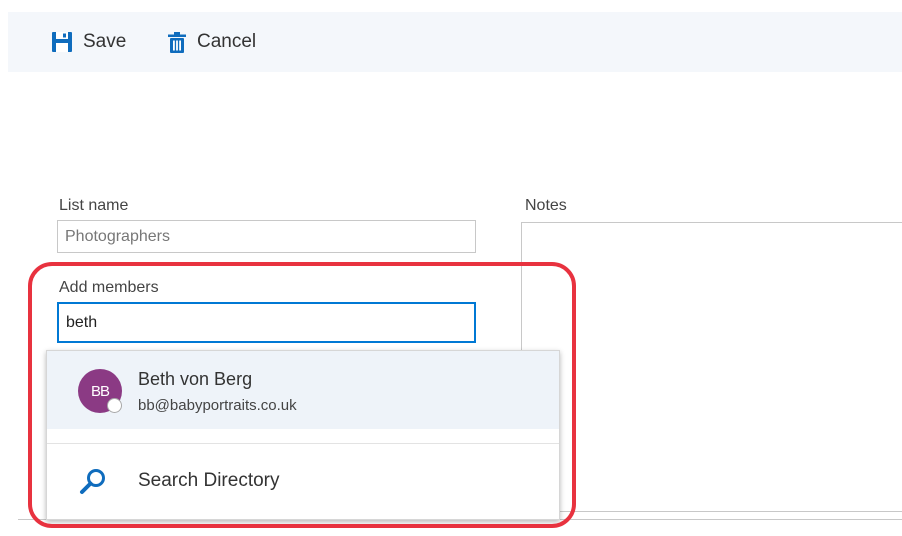 The height and width of the screenshot is (536, 902). What do you see at coordinates (105, 41) in the screenshot?
I see `save-label: Save` at bounding box center [105, 41].